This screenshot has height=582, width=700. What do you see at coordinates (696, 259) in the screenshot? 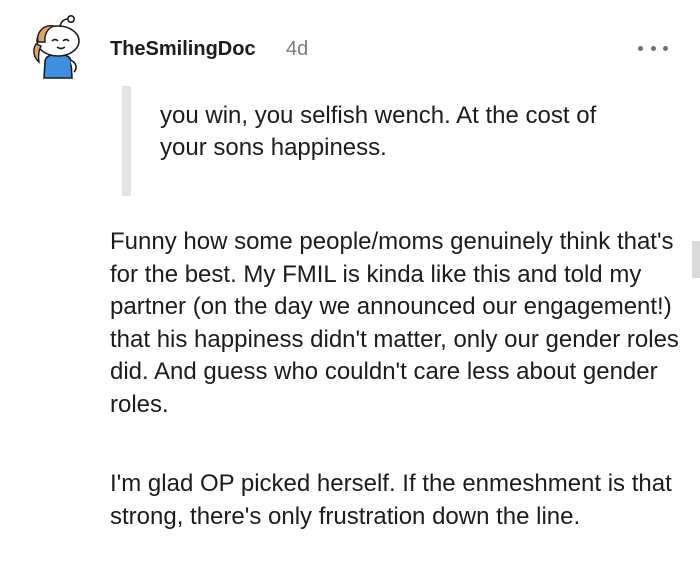
I see `scrollbar-thumb` at bounding box center [696, 259].